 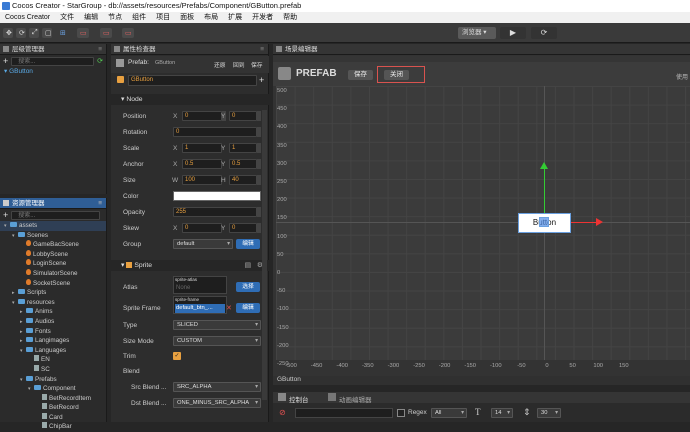 What do you see at coordinates (220, 64) in the screenshot?
I see `revert-button: 还原` at bounding box center [220, 64].